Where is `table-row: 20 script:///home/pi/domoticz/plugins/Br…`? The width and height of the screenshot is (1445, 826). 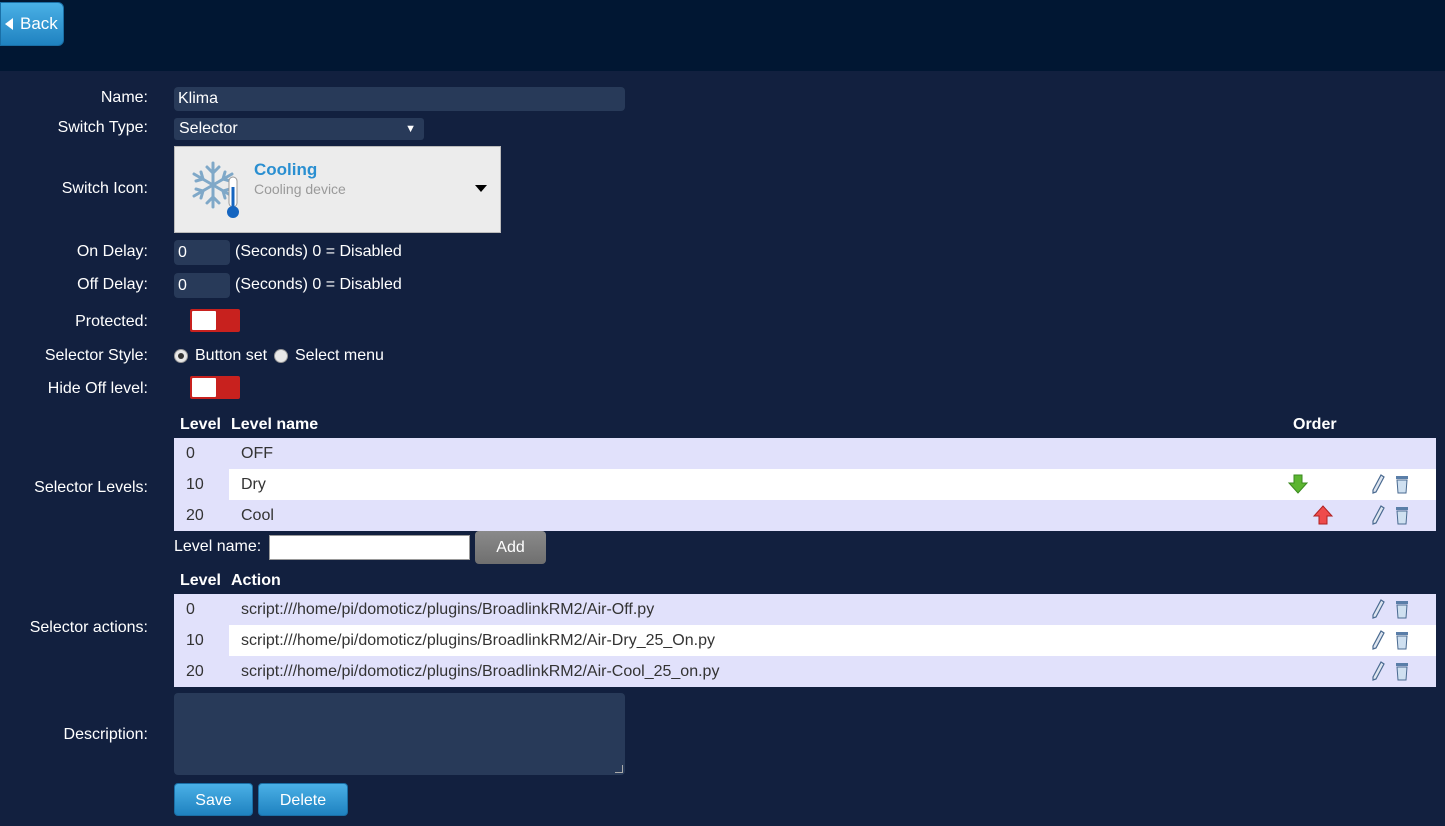
table-row: 20 script:///home/pi/domoticz/plugins/Br… is located at coordinates (805, 671).